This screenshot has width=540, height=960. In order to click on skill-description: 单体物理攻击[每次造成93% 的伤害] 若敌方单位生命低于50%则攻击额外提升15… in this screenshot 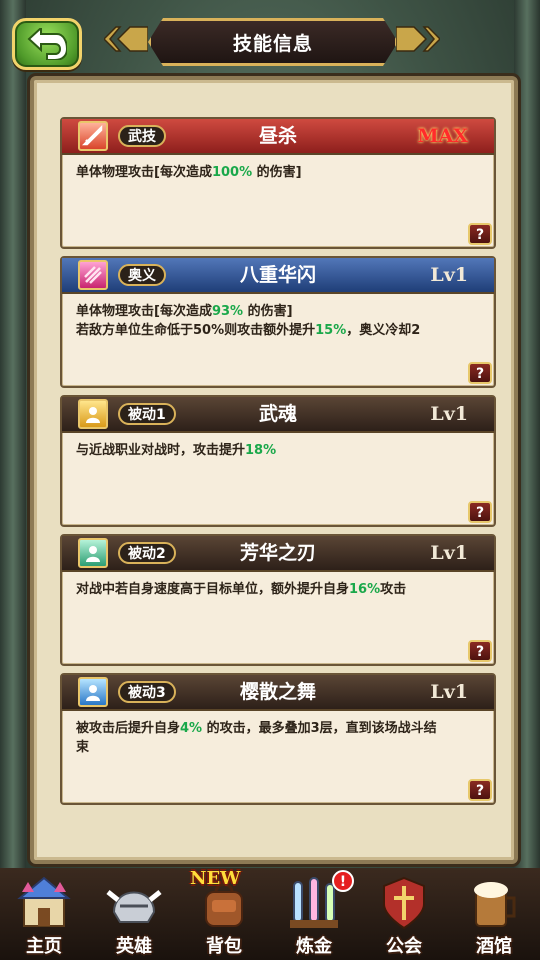, I will do `click(278, 321)`.